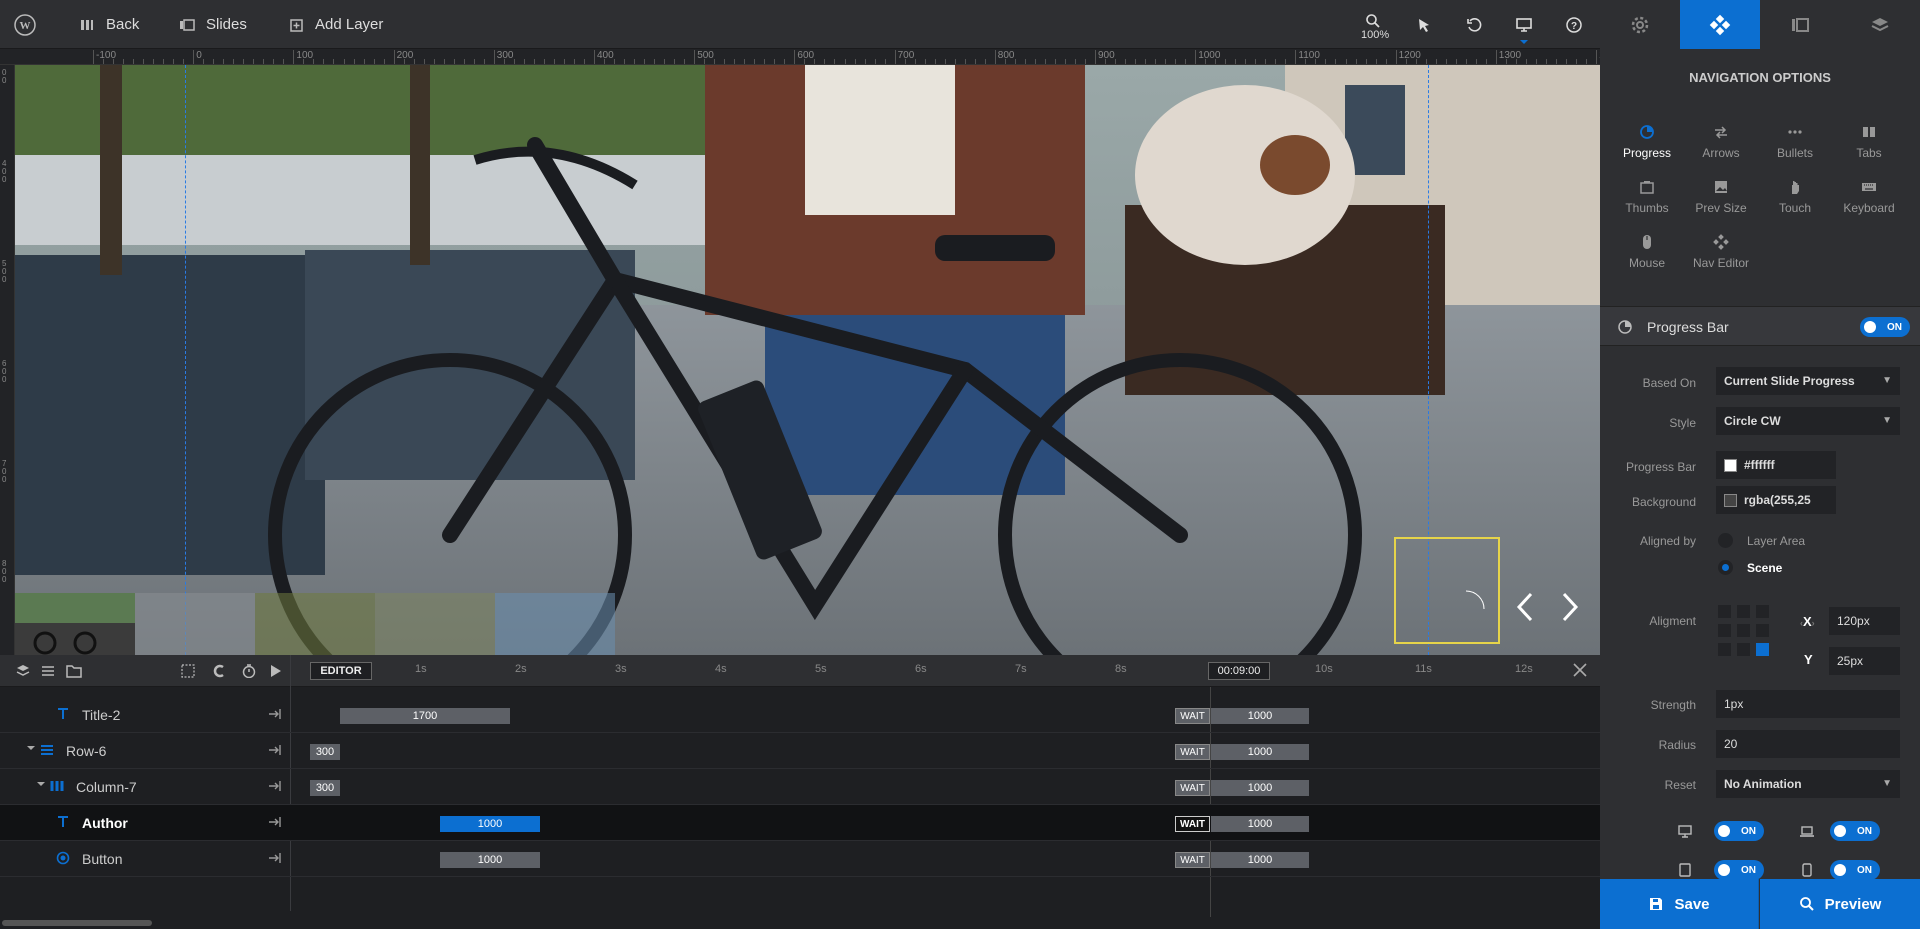 The image size is (1920, 929). I want to click on folder-button, so click(74, 671).